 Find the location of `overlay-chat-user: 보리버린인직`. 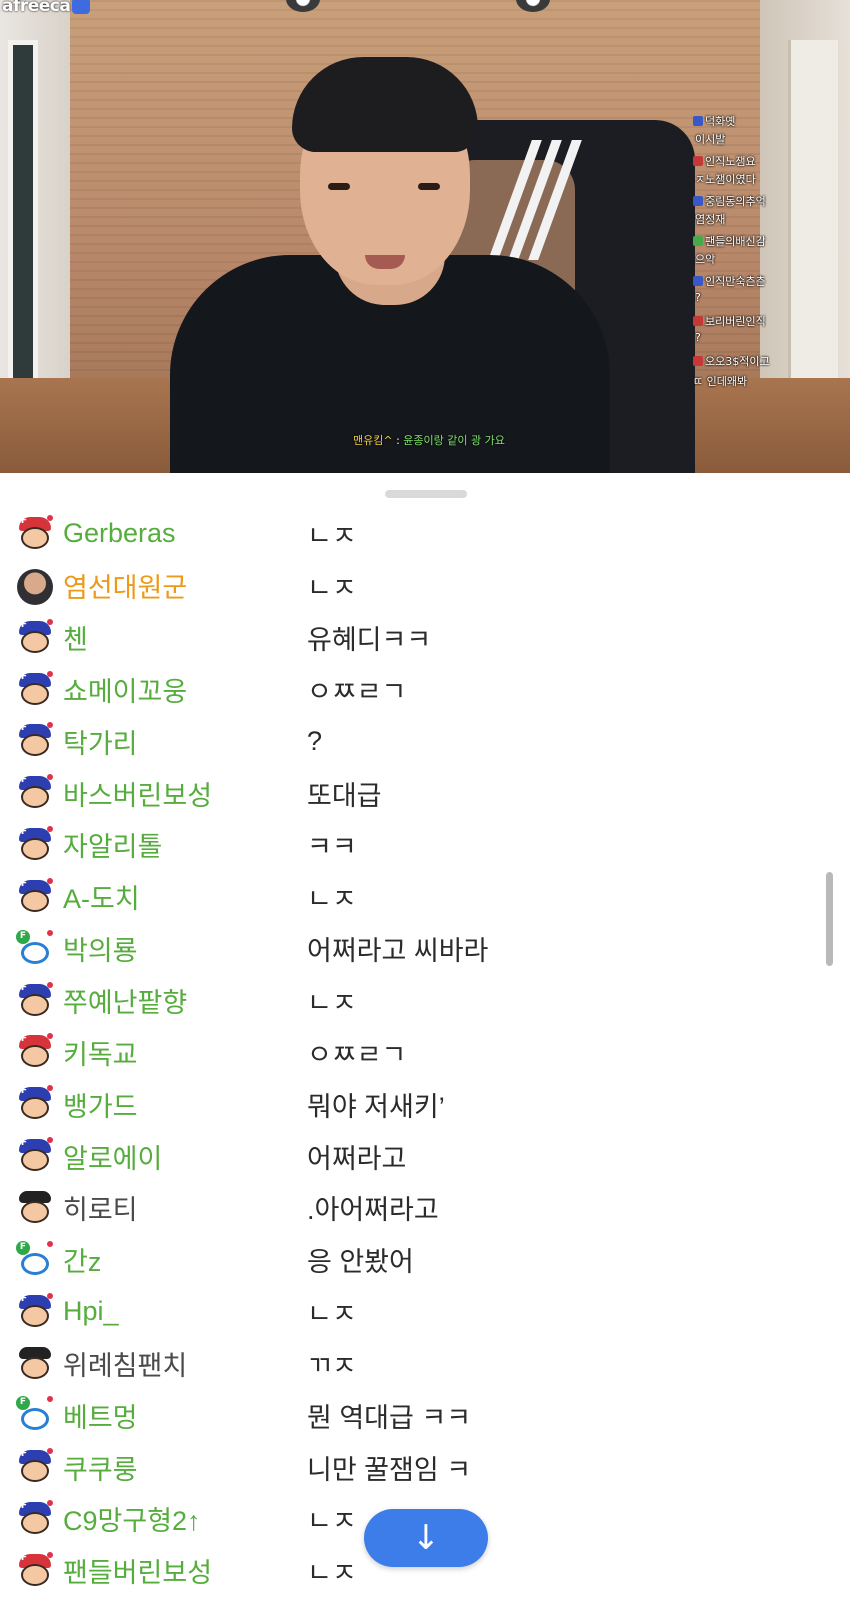

overlay-chat-user: 보리버린인직 is located at coordinates (768, 321).